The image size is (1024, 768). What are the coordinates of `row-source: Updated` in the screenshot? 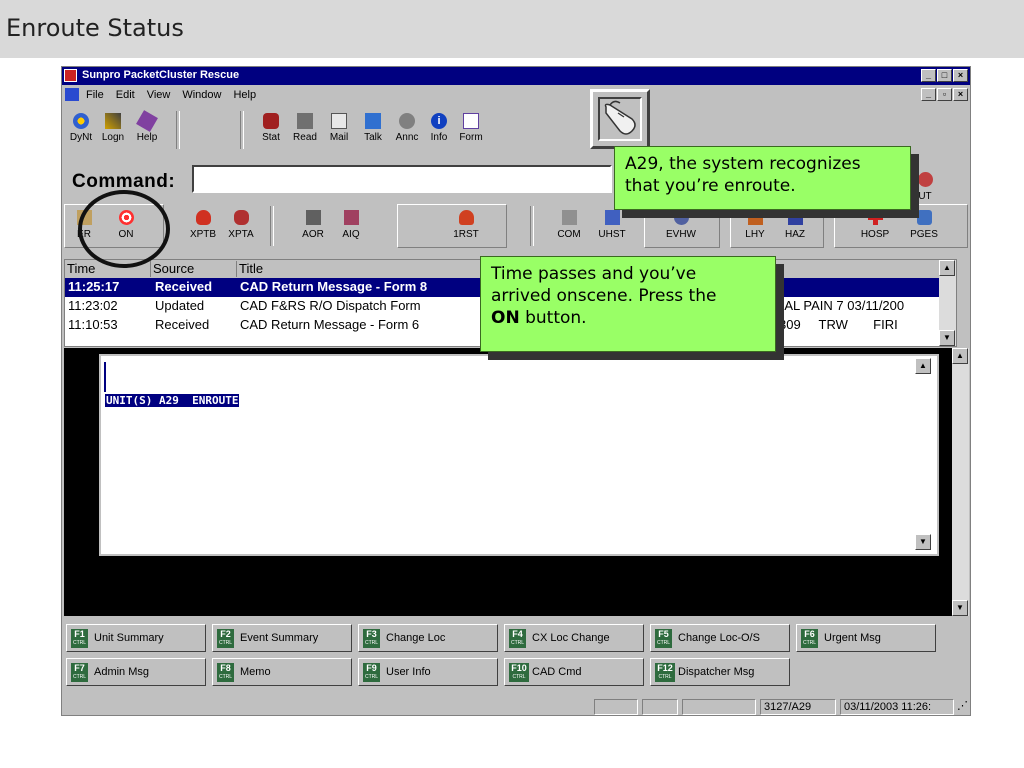 It's located at (180, 305).